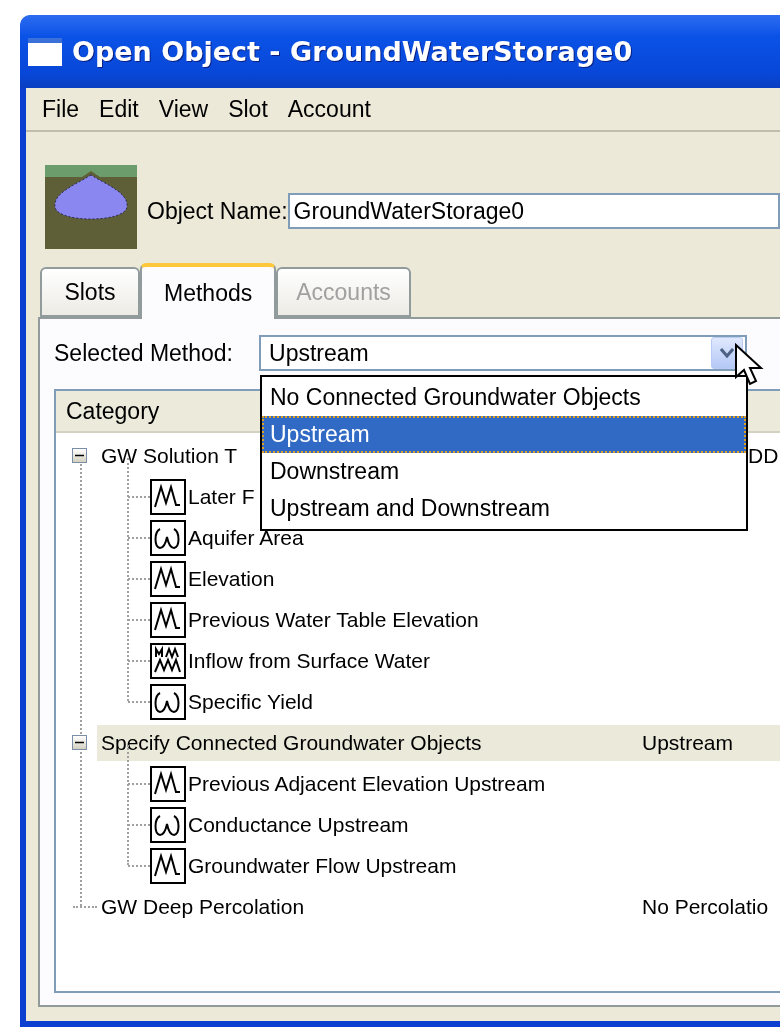  Describe the element at coordinates (232, 578) in the screenshot. I see `tree-item: Elevation` at that location.